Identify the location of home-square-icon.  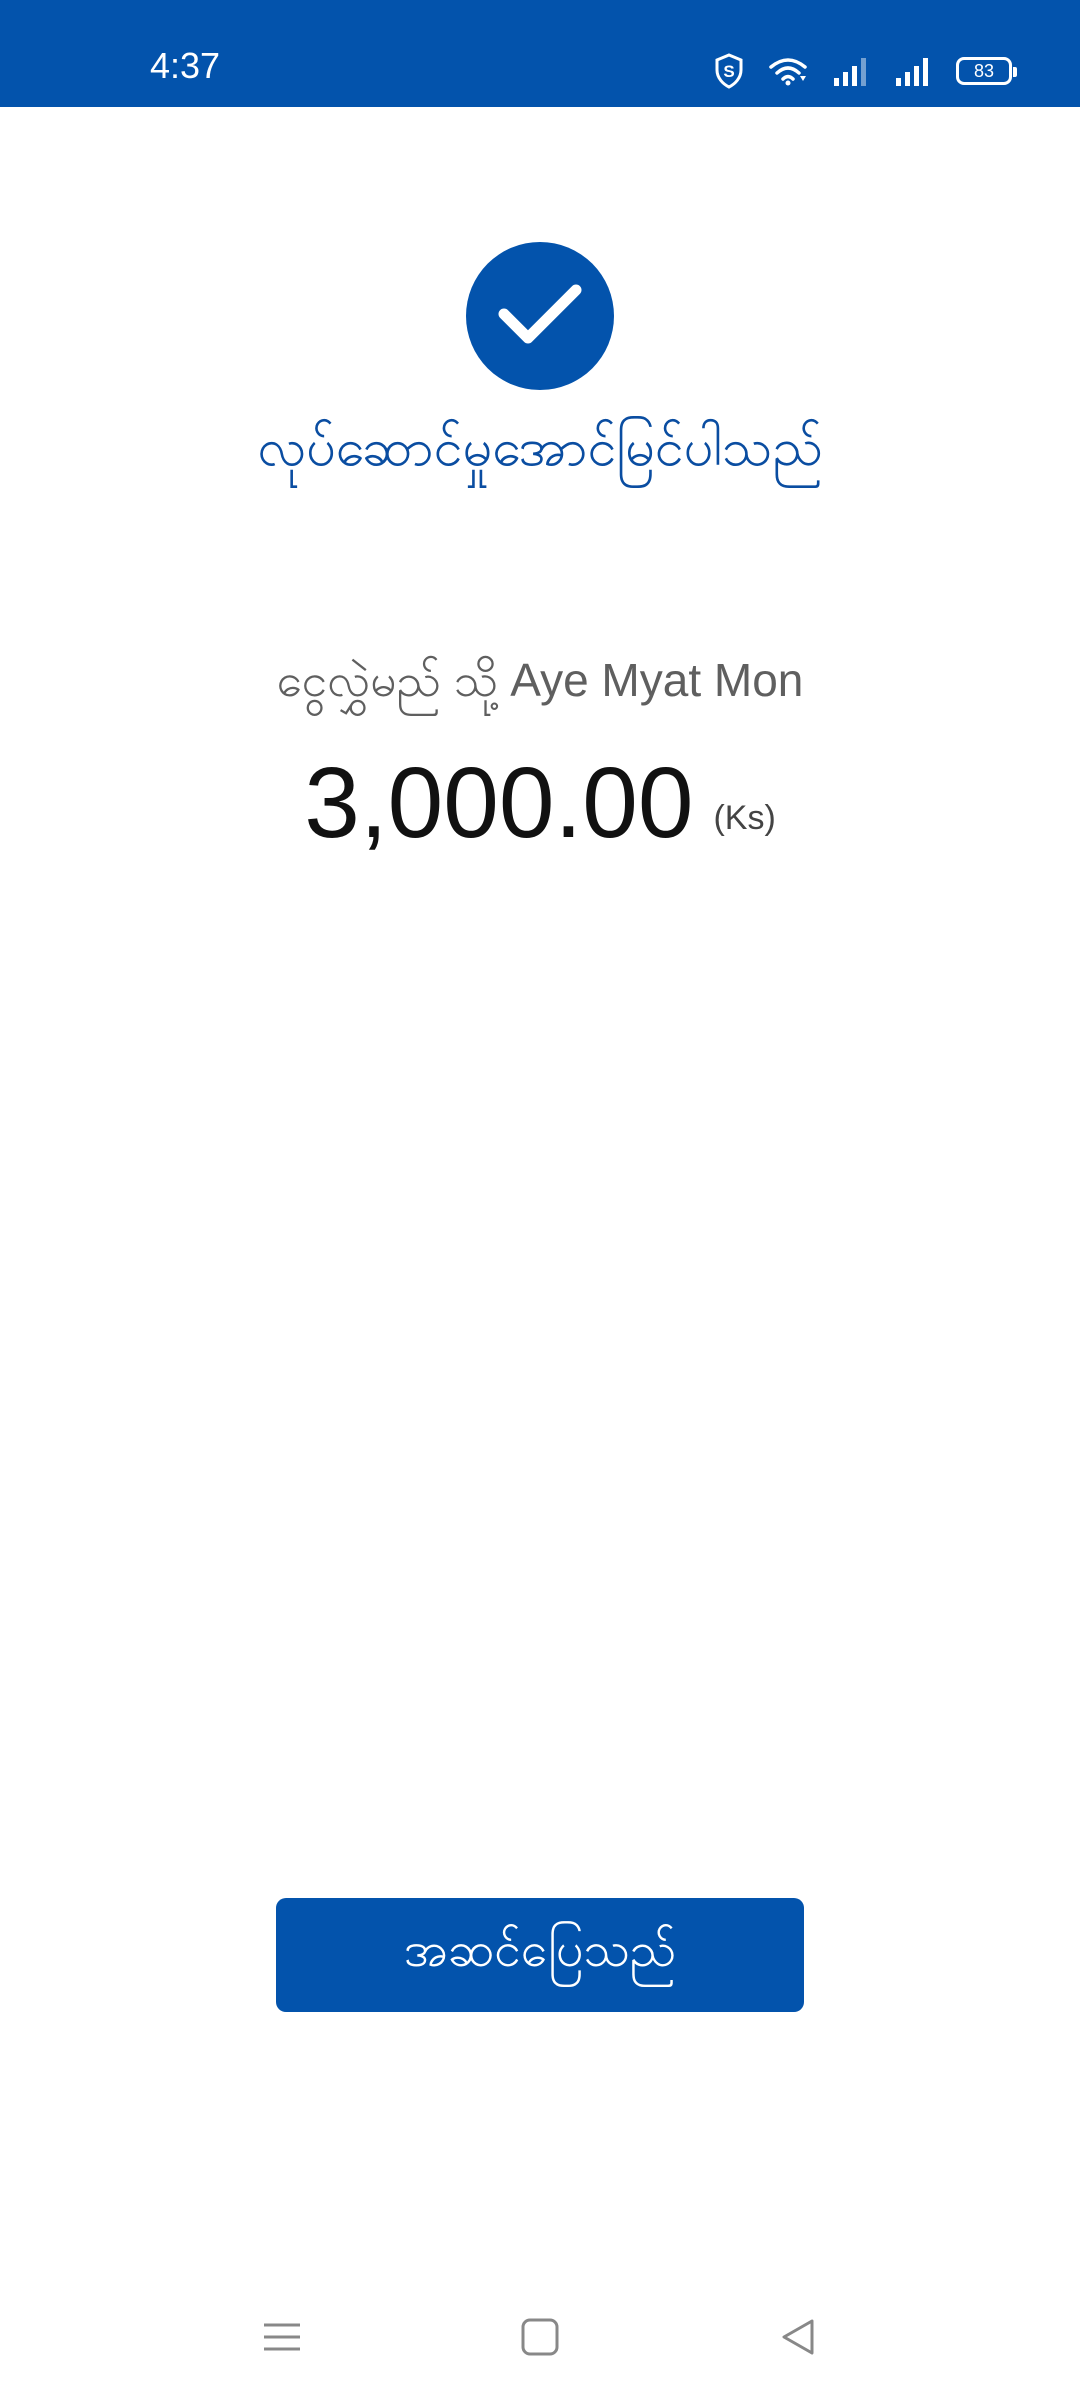
(540, 2337).